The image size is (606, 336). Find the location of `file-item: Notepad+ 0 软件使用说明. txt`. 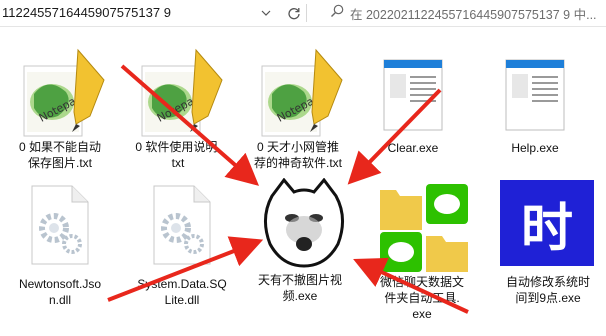

file-item: Notepad+ 0 软件使用说明. txt is located at coordinates (178, 108).